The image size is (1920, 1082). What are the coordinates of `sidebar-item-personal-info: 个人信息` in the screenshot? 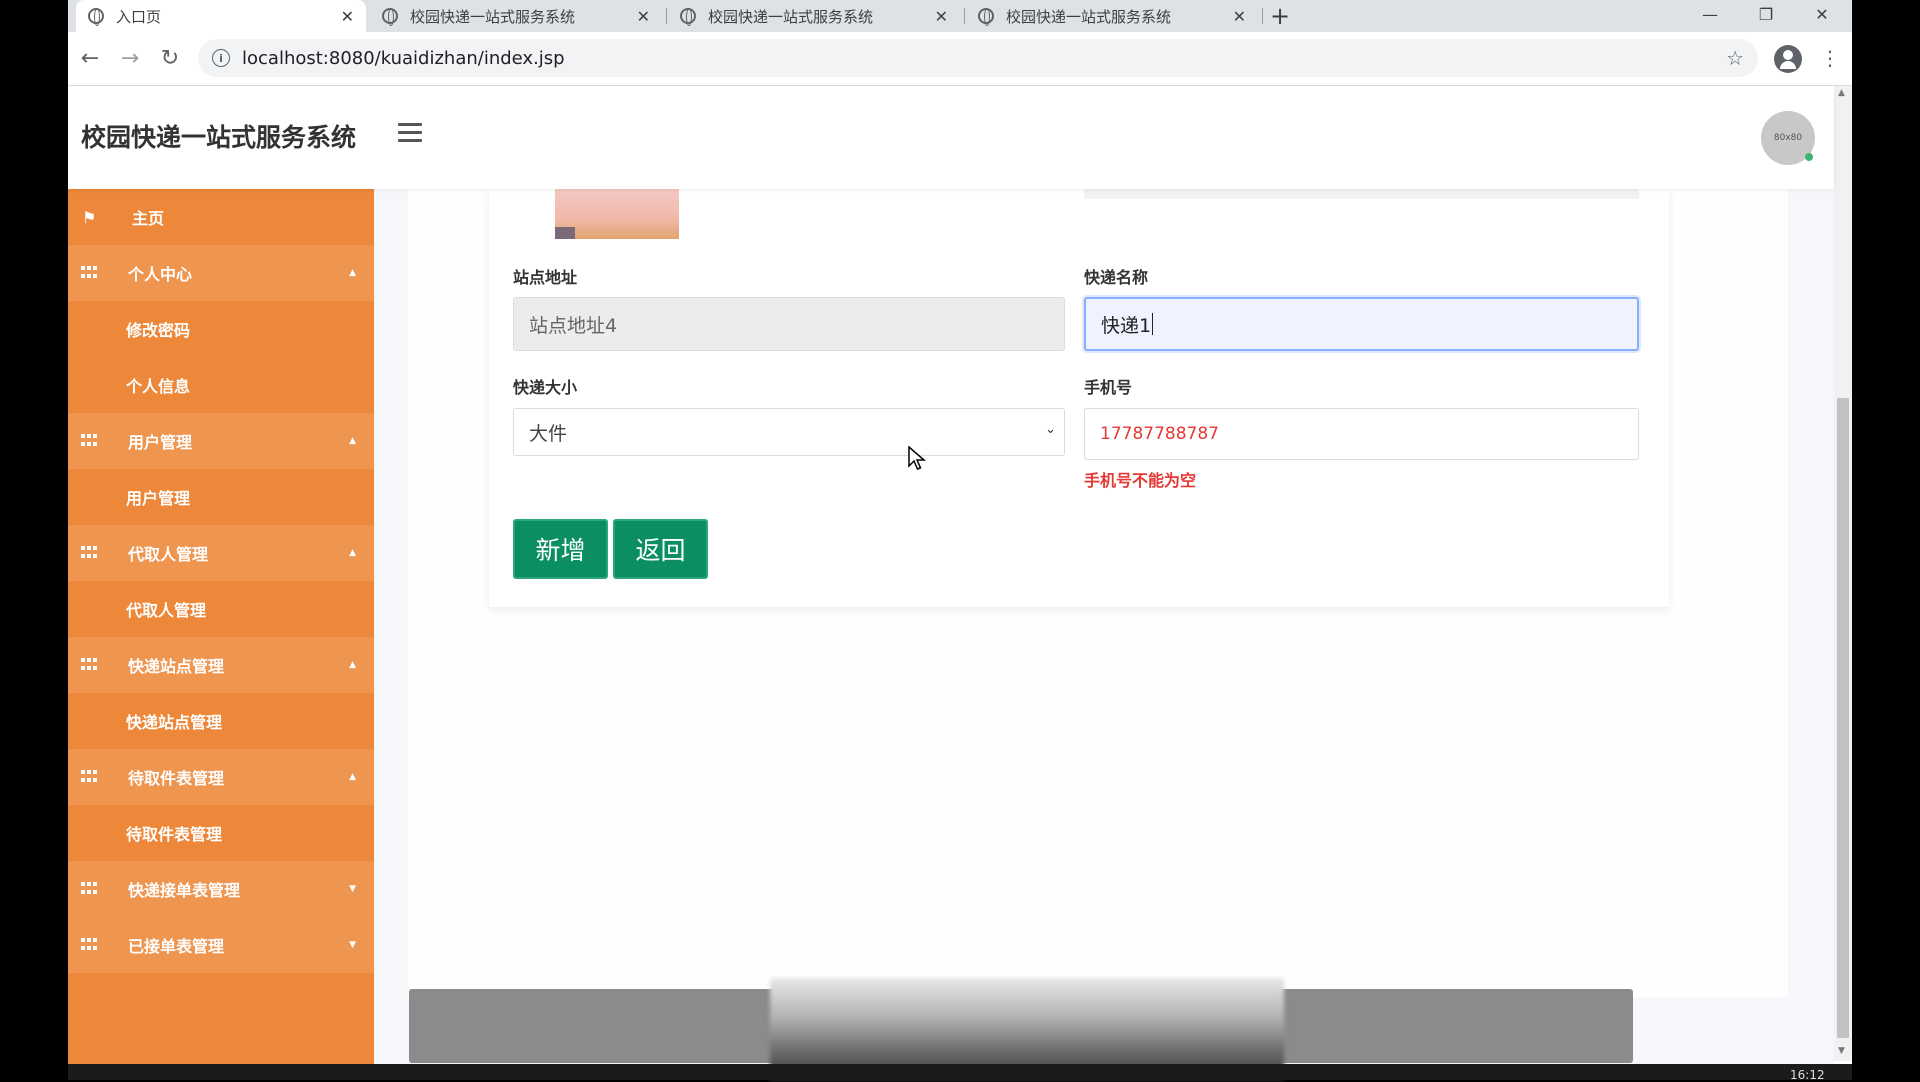 It's located at (221, 385).